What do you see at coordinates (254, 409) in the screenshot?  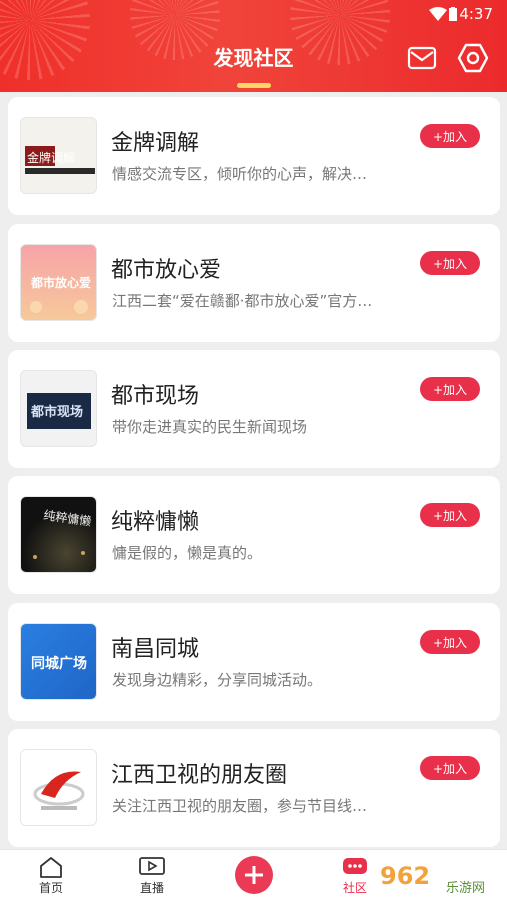 I see `community-card: 都市现场 都市现场 带你走进真实的民生新闻现场 +加入` at bounding box center [254, 409].